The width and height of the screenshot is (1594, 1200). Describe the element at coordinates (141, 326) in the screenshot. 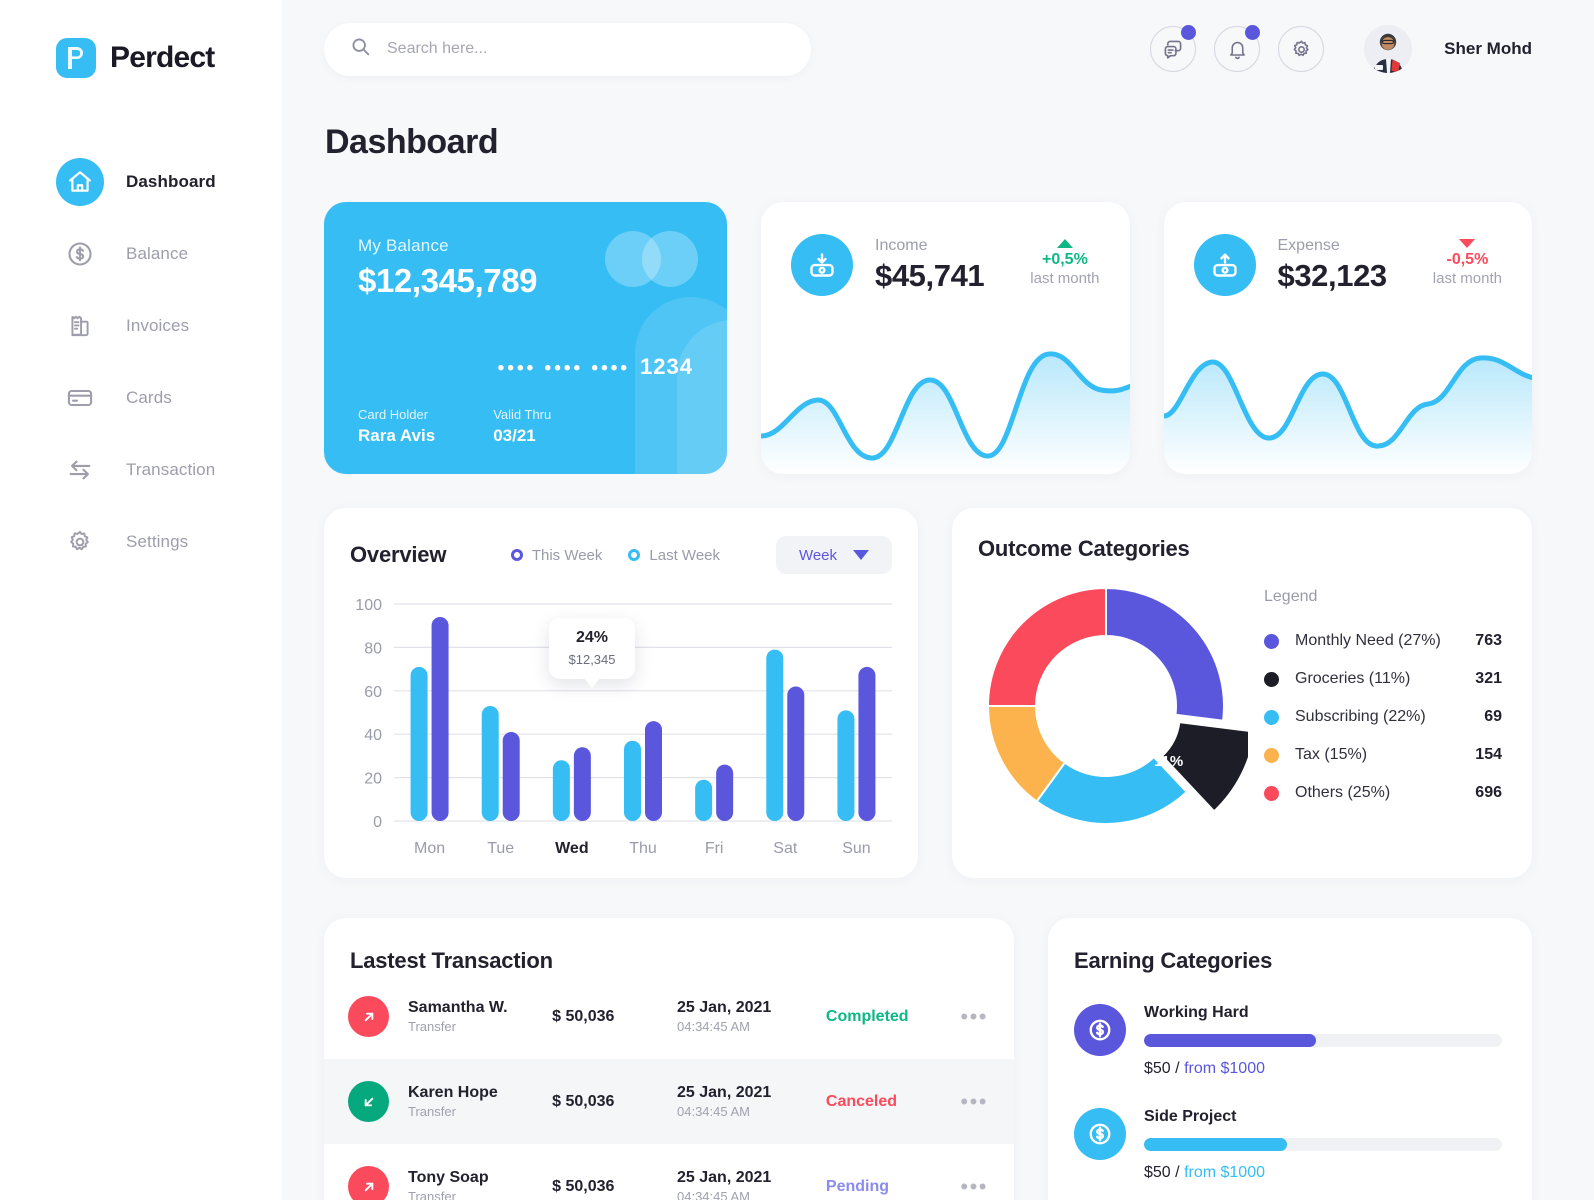

I see `sidebar-item-invoices: Invoices` at that location.